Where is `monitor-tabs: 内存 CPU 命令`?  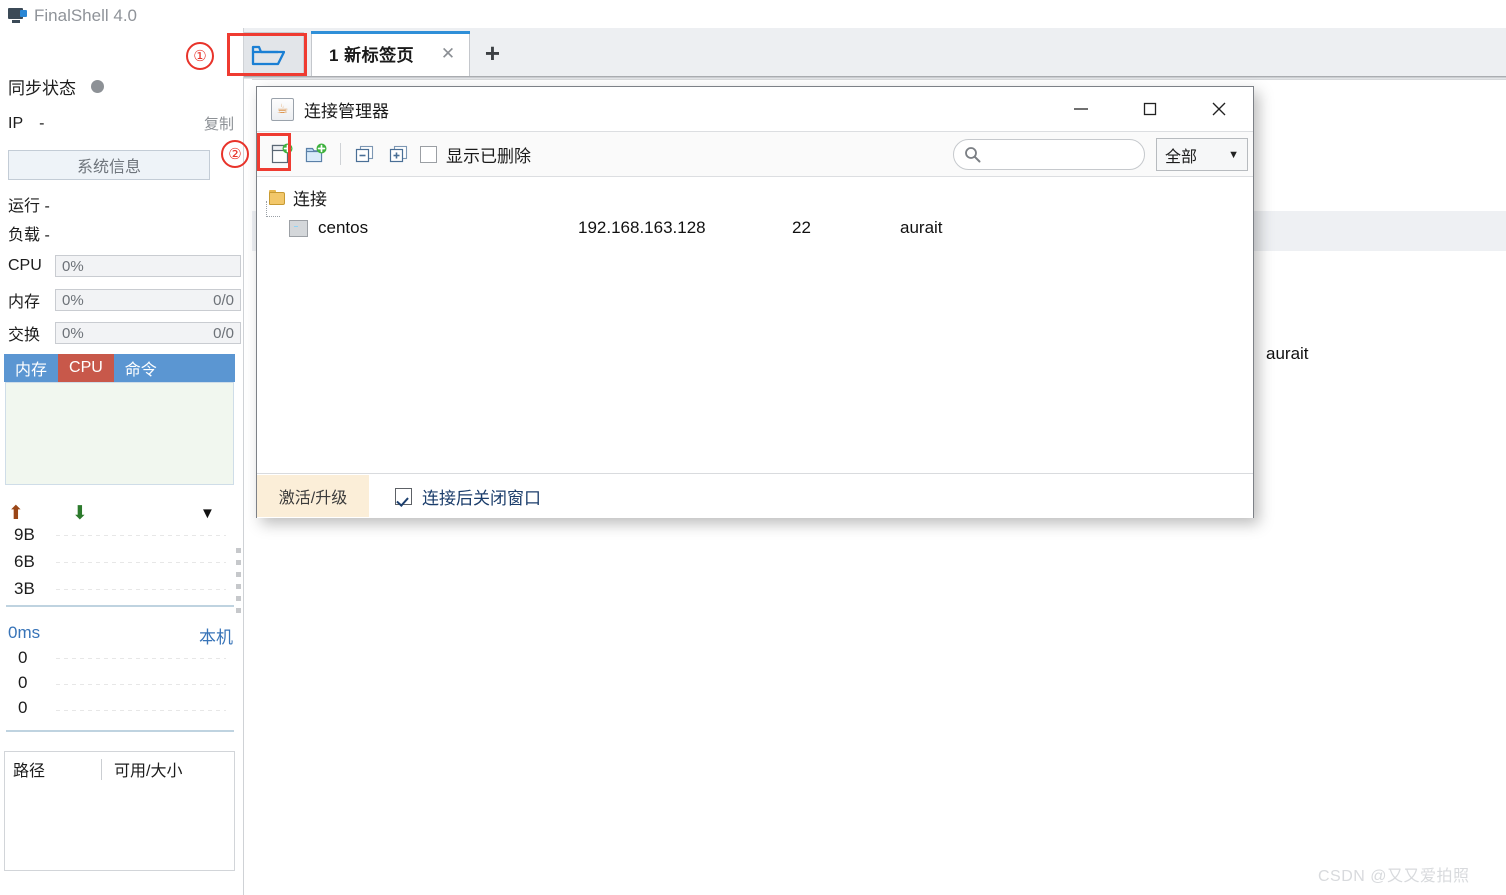 monitor-tabs: 内存 CPU 命令 is located at coordinates (119, 368).